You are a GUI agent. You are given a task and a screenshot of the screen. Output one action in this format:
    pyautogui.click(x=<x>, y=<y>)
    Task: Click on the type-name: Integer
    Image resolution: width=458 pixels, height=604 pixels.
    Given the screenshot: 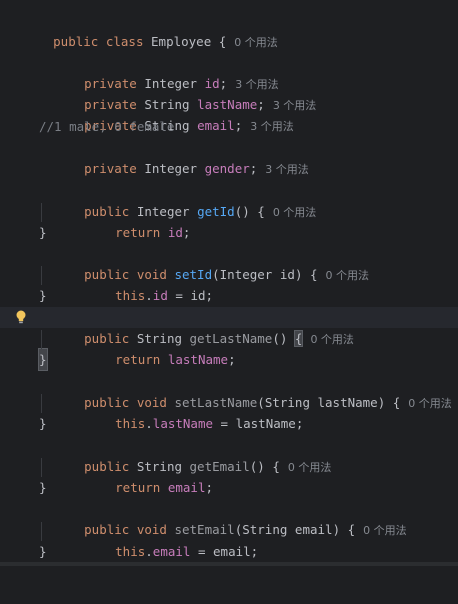 What is the action you would take?
    pyautogui.click(x=171, y=168)
    